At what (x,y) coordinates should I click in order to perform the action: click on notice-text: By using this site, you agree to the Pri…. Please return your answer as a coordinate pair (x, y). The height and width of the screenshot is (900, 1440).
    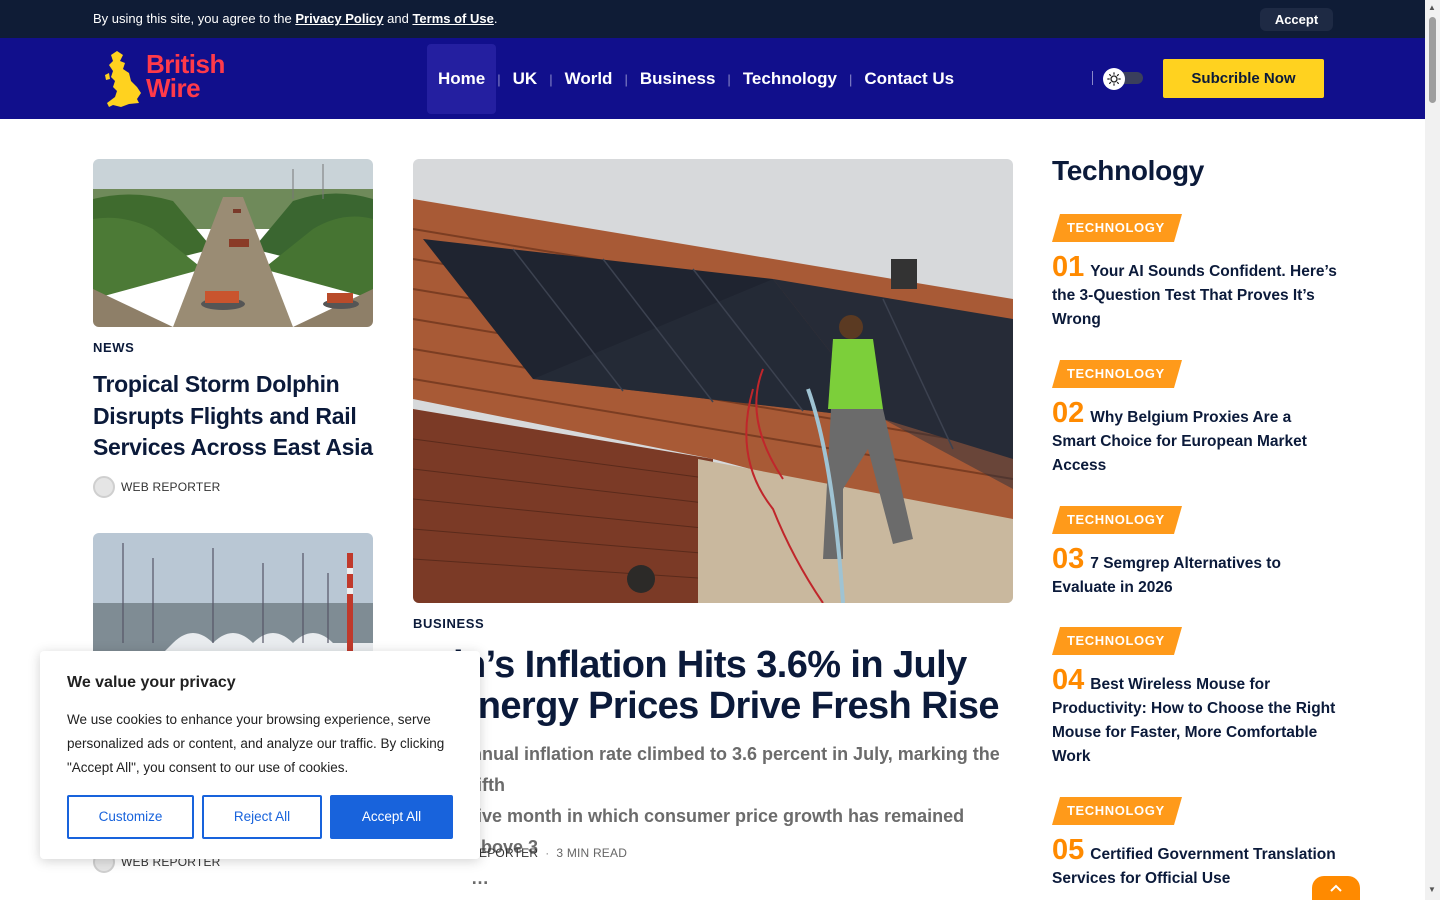
    Looking at the image, I should click on (295, 18).